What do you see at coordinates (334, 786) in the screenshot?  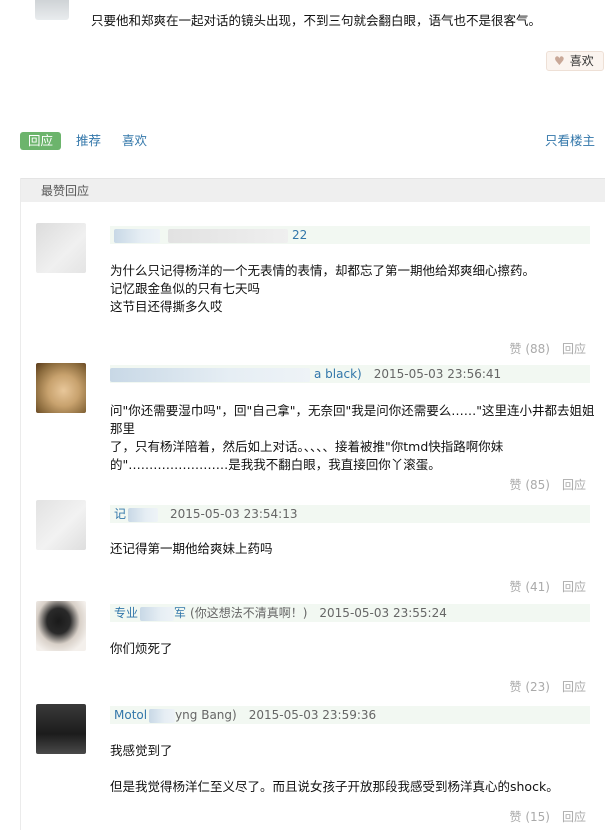 I see `comment-line: 但是我觉得杨洋仁至义尽了。而且说女孩子开放那段我感受到杨洋真心的shock。` at bounding box center [334, 786].